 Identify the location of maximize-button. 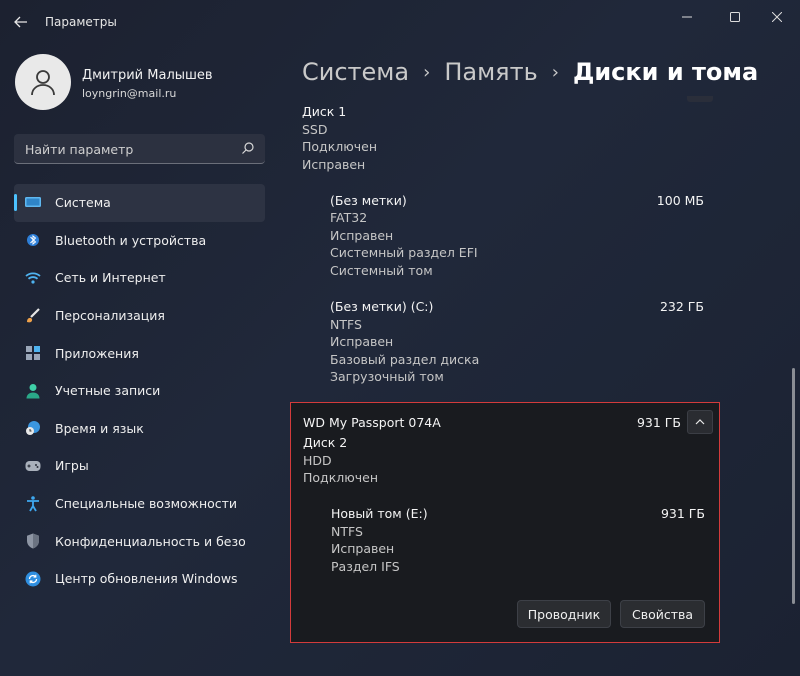
(735, 17).